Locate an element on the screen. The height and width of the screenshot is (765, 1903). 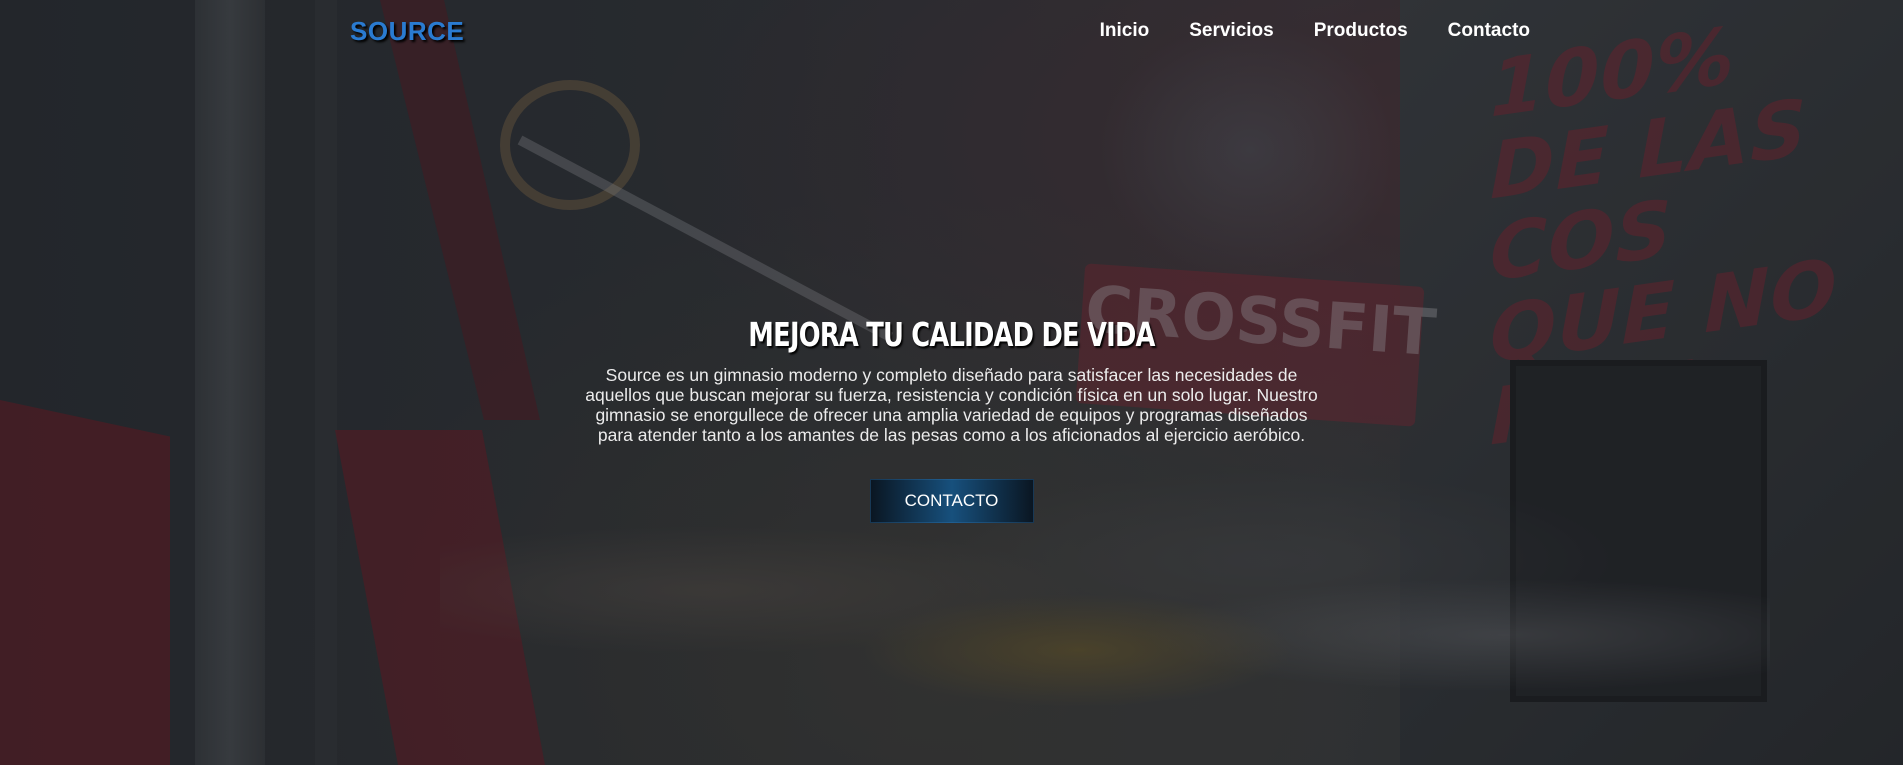
nav-link-productos: Productos is located at coordinates (1361, 31).